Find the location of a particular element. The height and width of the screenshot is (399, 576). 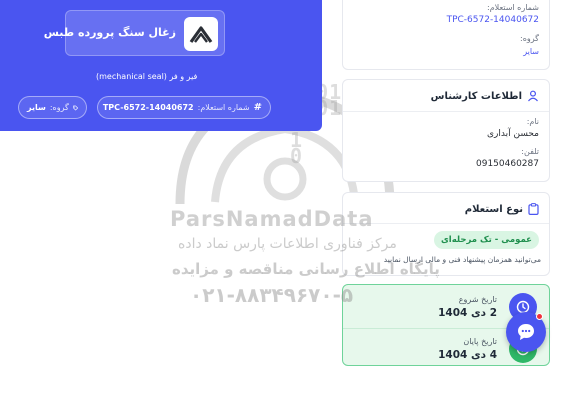

inquiry-type-badge: عمومی - تک مرحله‌ای is located at coordinates (486, 240).